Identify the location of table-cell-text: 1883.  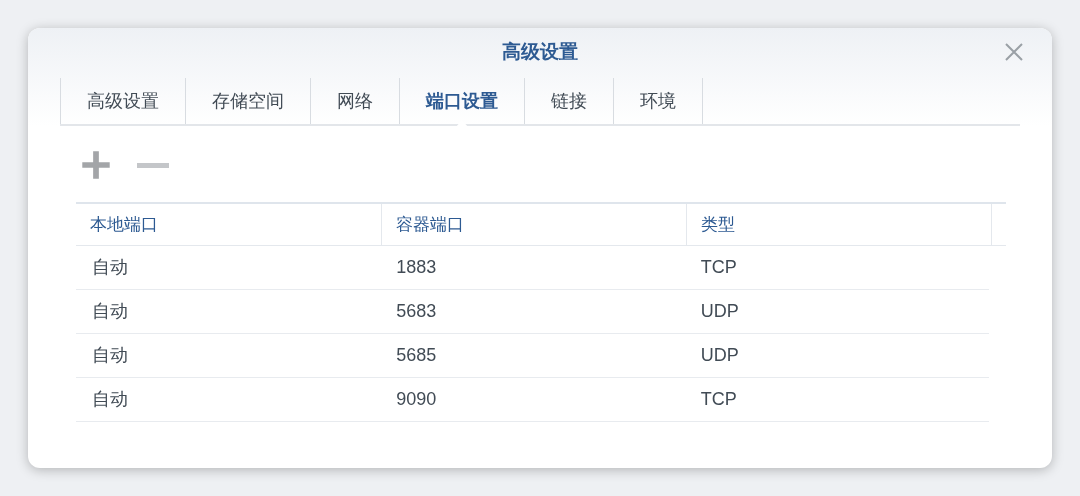
(416, 267).